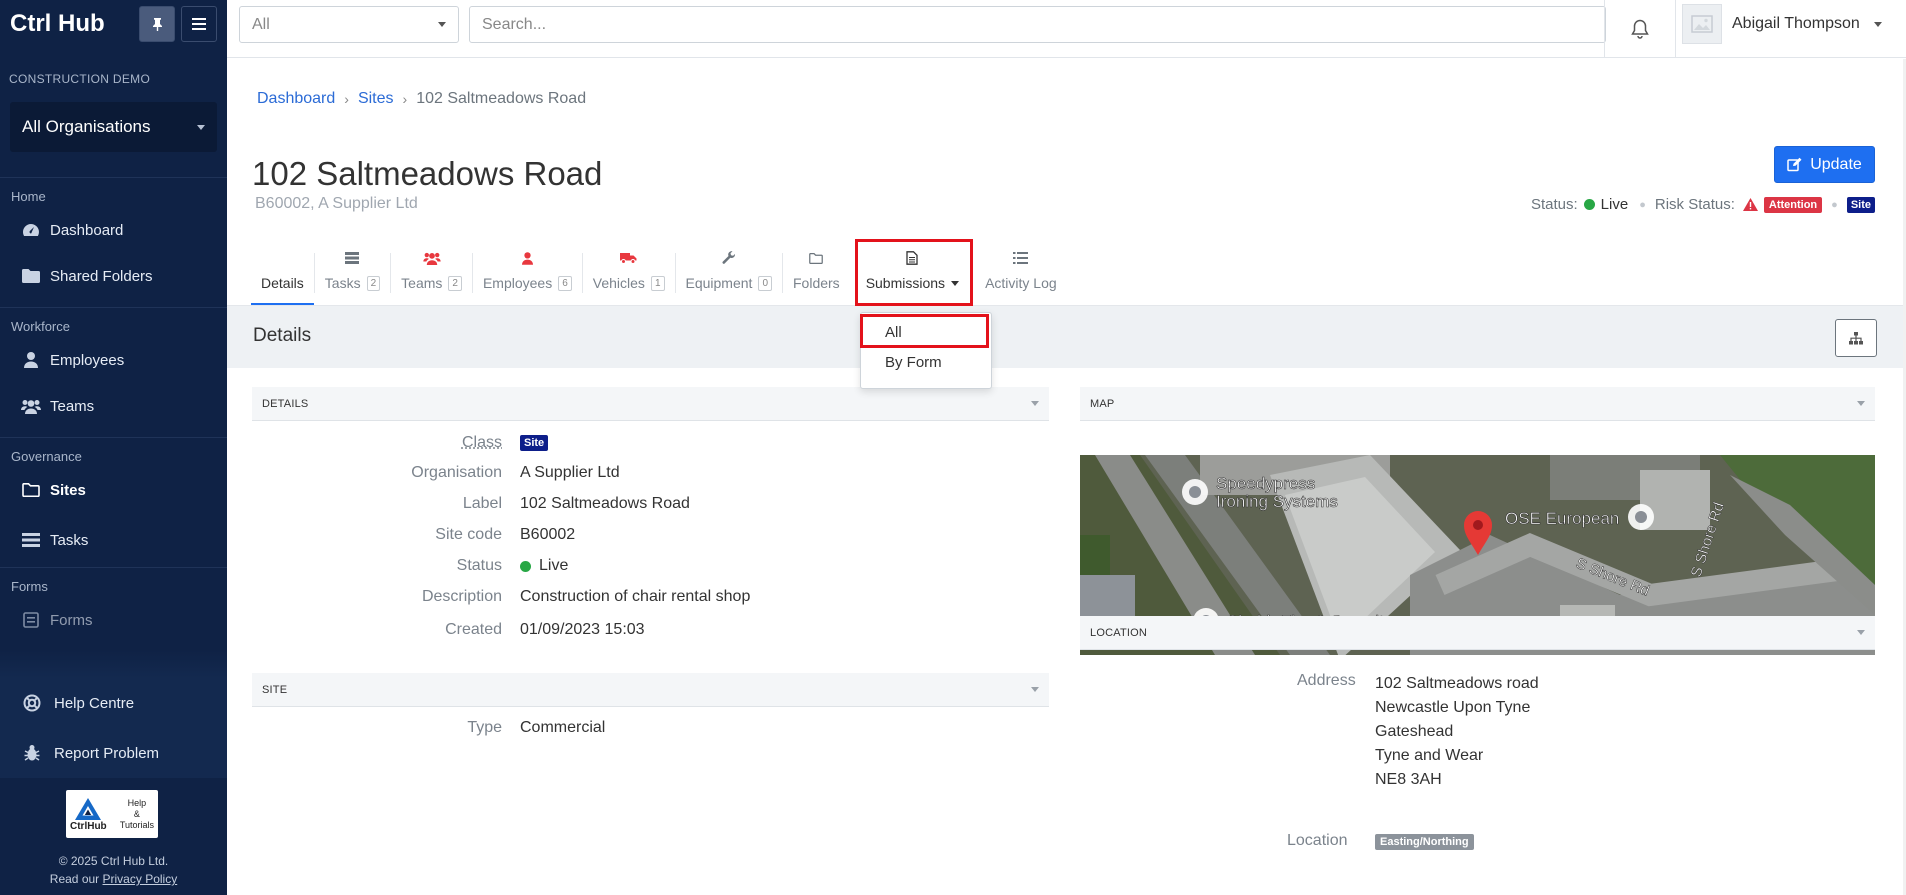  Describe the element at coordinates (527, 258) in the screenshot. I see `user-icon` at that location.